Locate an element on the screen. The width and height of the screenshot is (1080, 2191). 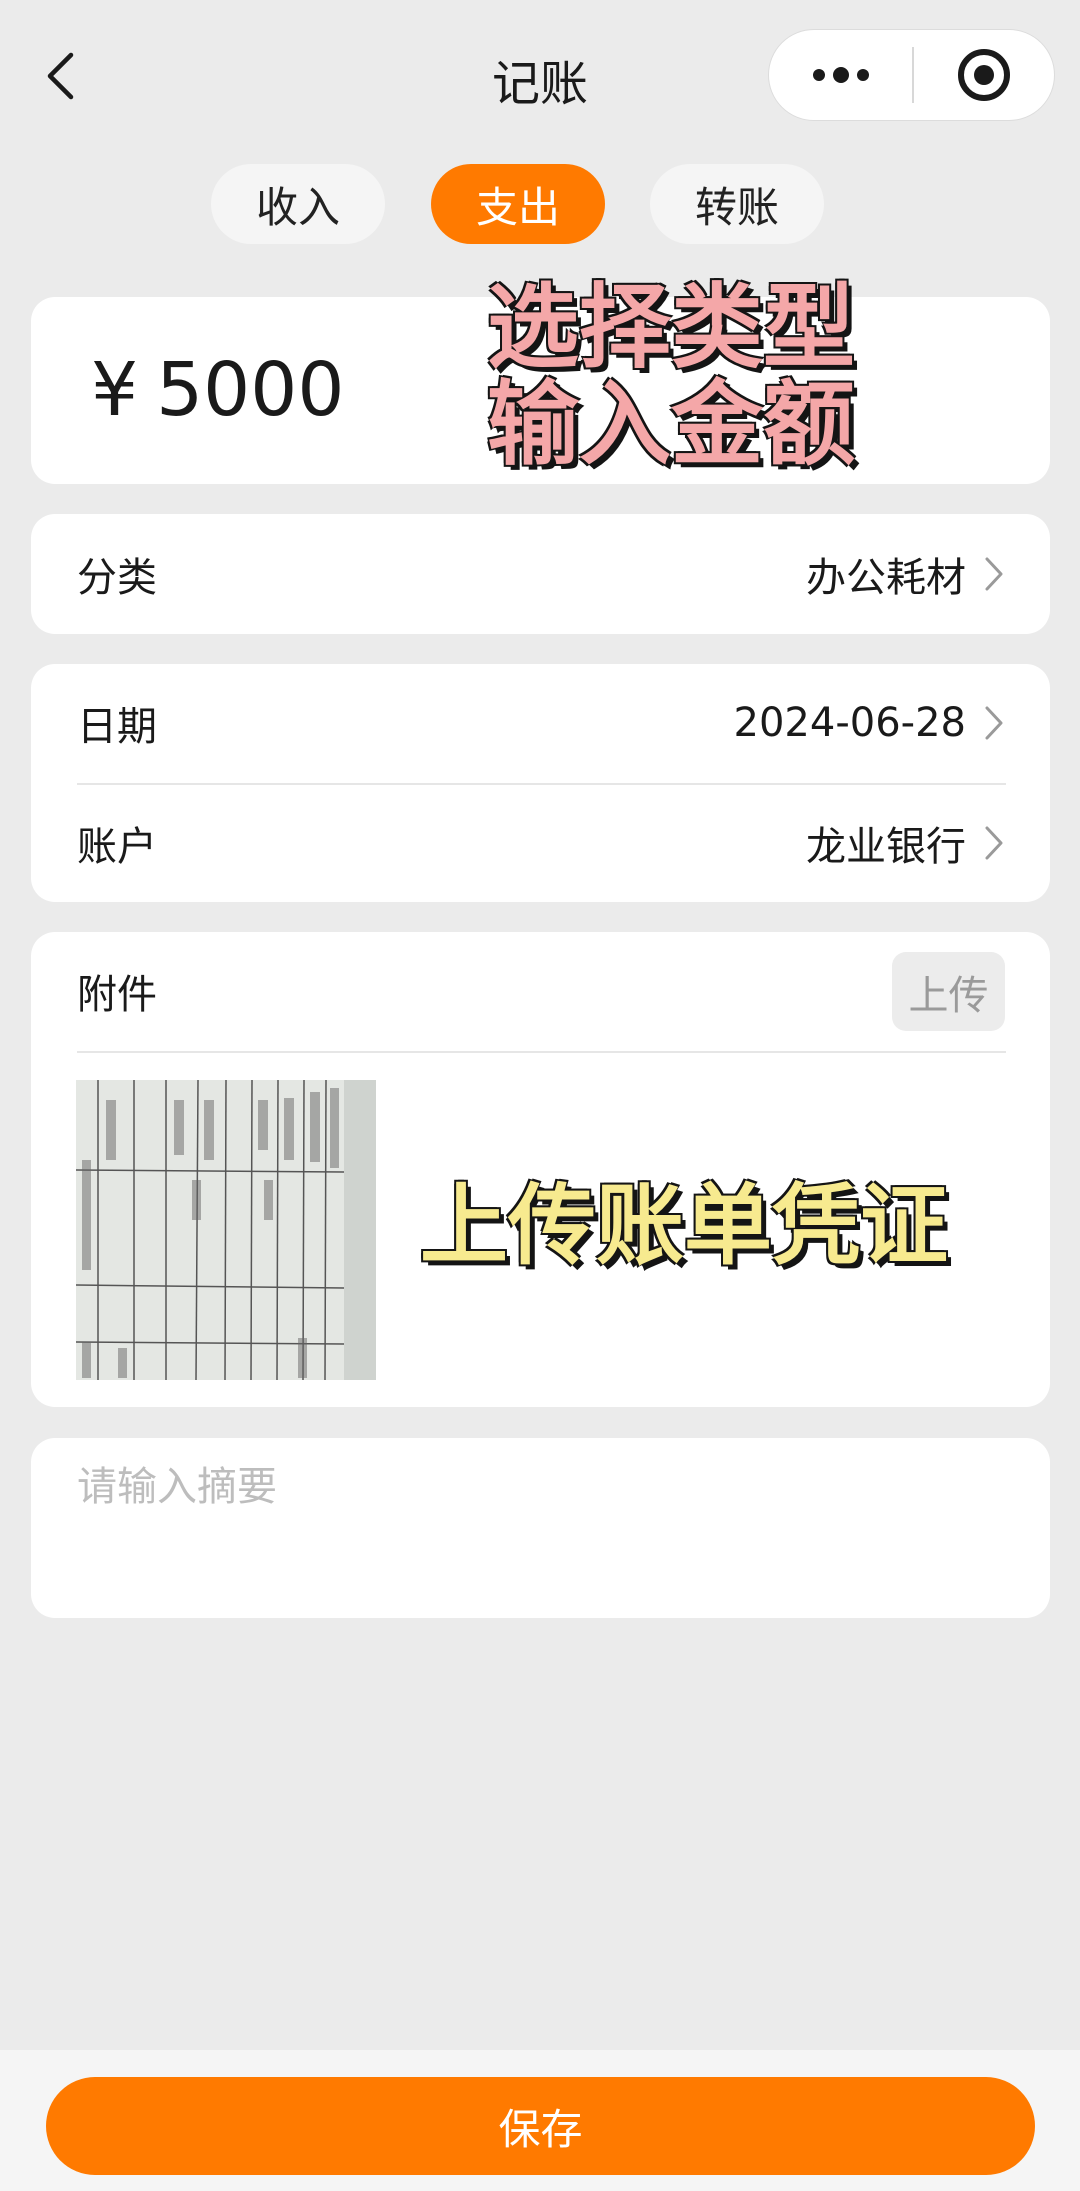
more-button is located at coordinates (840, 75).